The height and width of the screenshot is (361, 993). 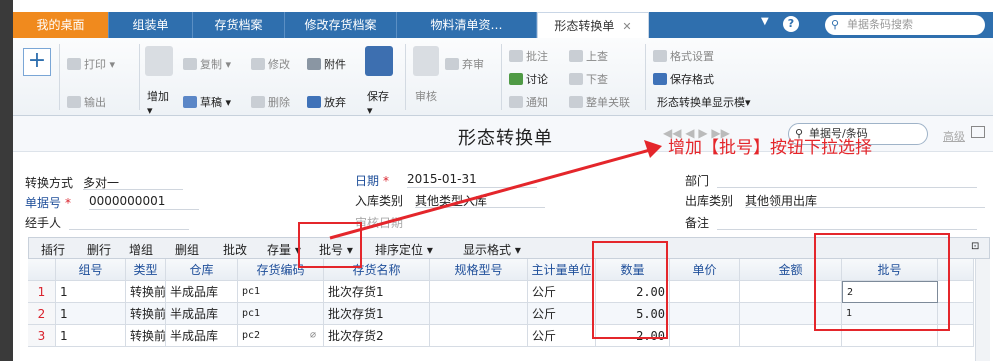 What do you see at coordinates (770, 148) in the screenshot?
I see `annotation-text: 增加【批号】按钮下拉选择` at bounding box center [770, 148].